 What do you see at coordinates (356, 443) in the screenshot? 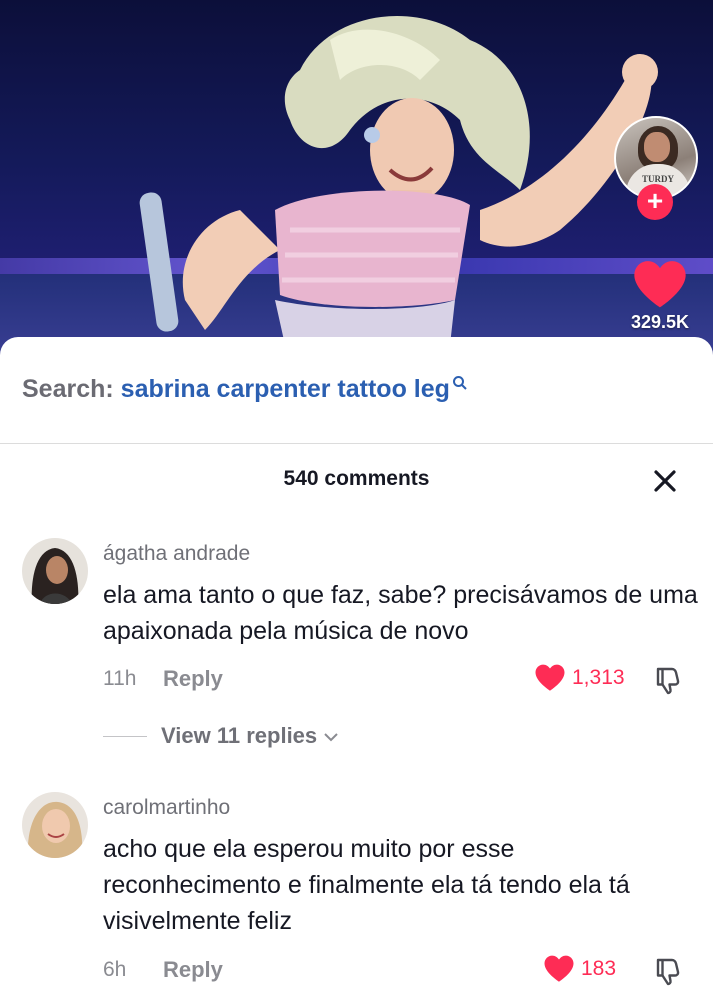
I see `divider` at bounding box center [356, 443].